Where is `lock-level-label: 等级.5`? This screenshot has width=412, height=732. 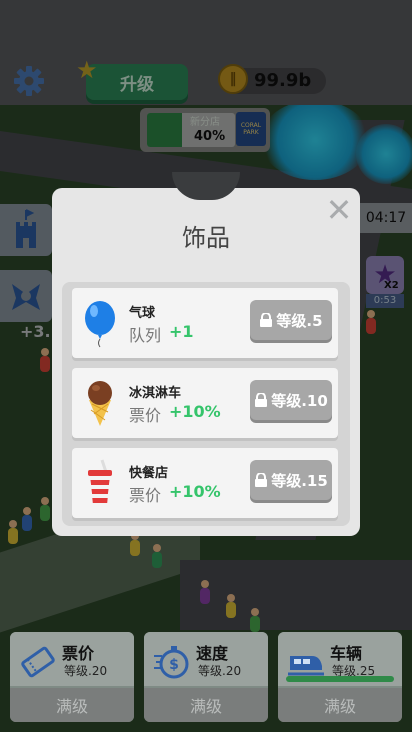 lock-level-label: 等级.5 is located at coordinates (299, 320).